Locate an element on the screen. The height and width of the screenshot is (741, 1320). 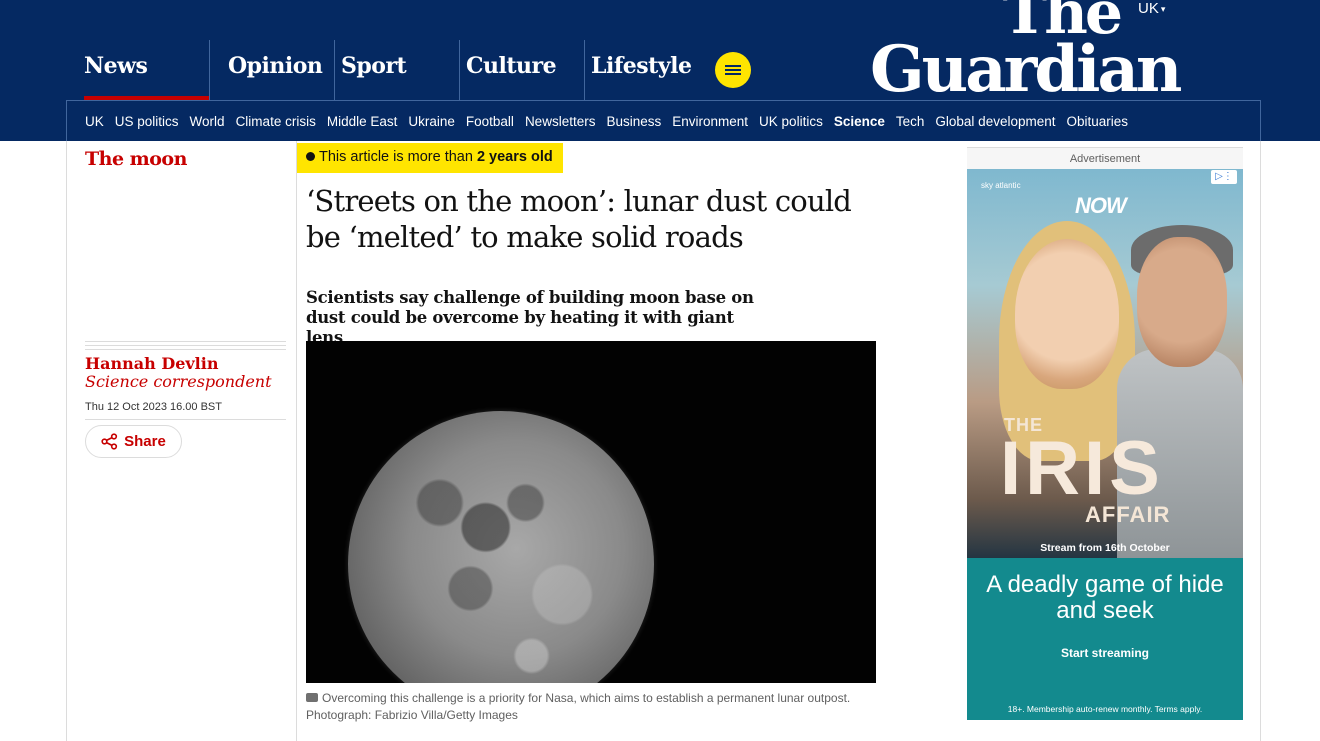
share-button: Share is located at coordinates (133, 441).